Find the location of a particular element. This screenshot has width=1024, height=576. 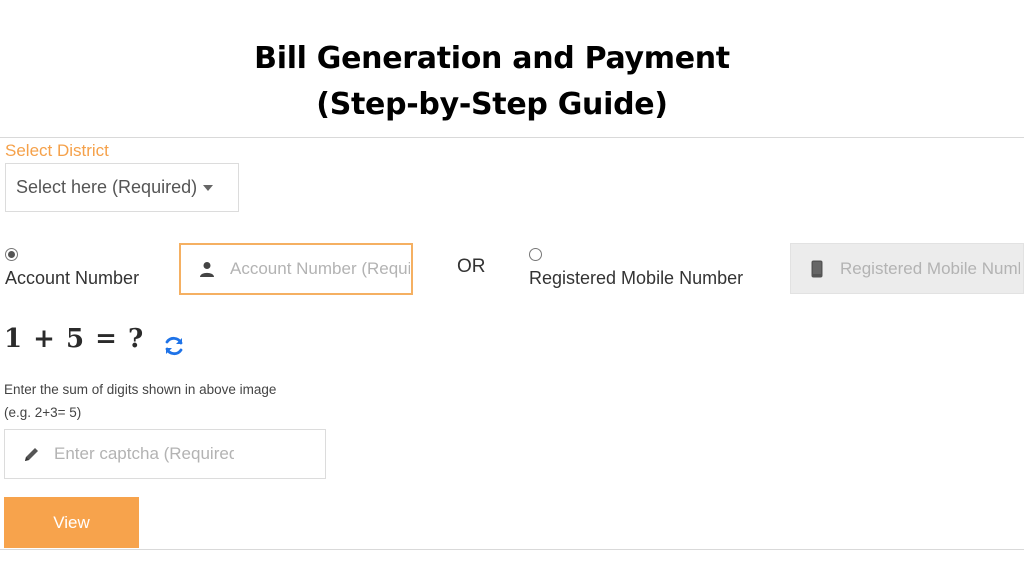

mobile-number-radio is located at coordinates (535, 254).